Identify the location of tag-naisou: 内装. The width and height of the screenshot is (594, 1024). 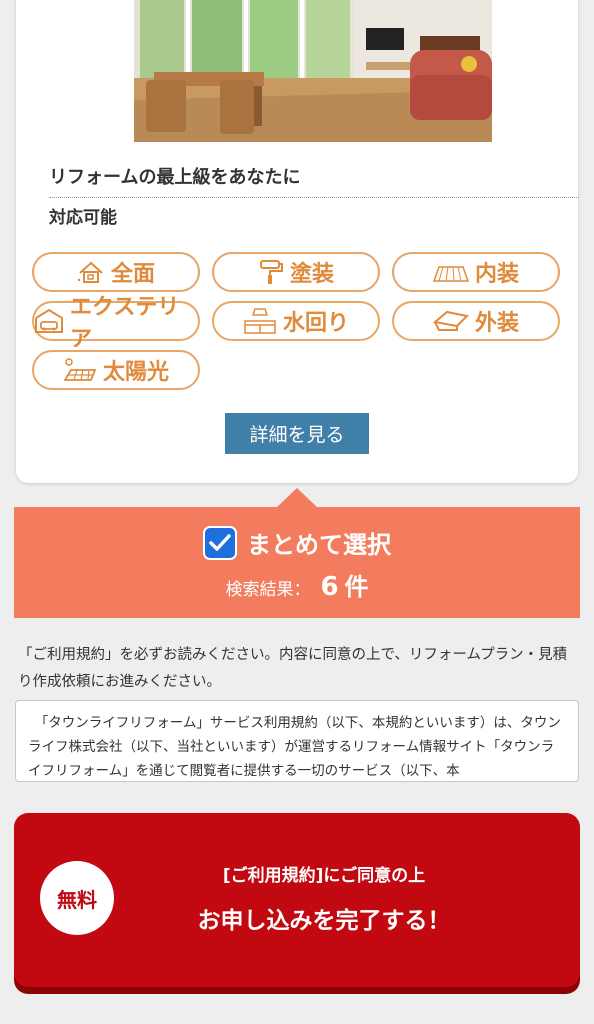
(476, 272).